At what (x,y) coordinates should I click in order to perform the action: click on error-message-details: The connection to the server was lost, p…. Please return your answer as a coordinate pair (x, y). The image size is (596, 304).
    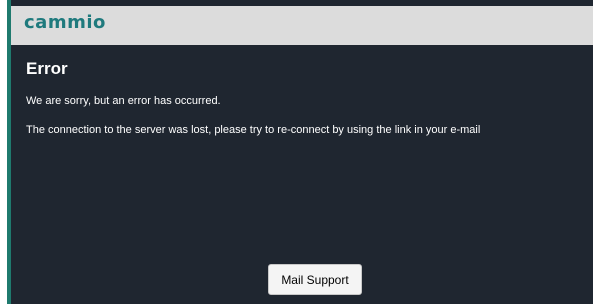
    Looking at the image, I should click on (253, 130).